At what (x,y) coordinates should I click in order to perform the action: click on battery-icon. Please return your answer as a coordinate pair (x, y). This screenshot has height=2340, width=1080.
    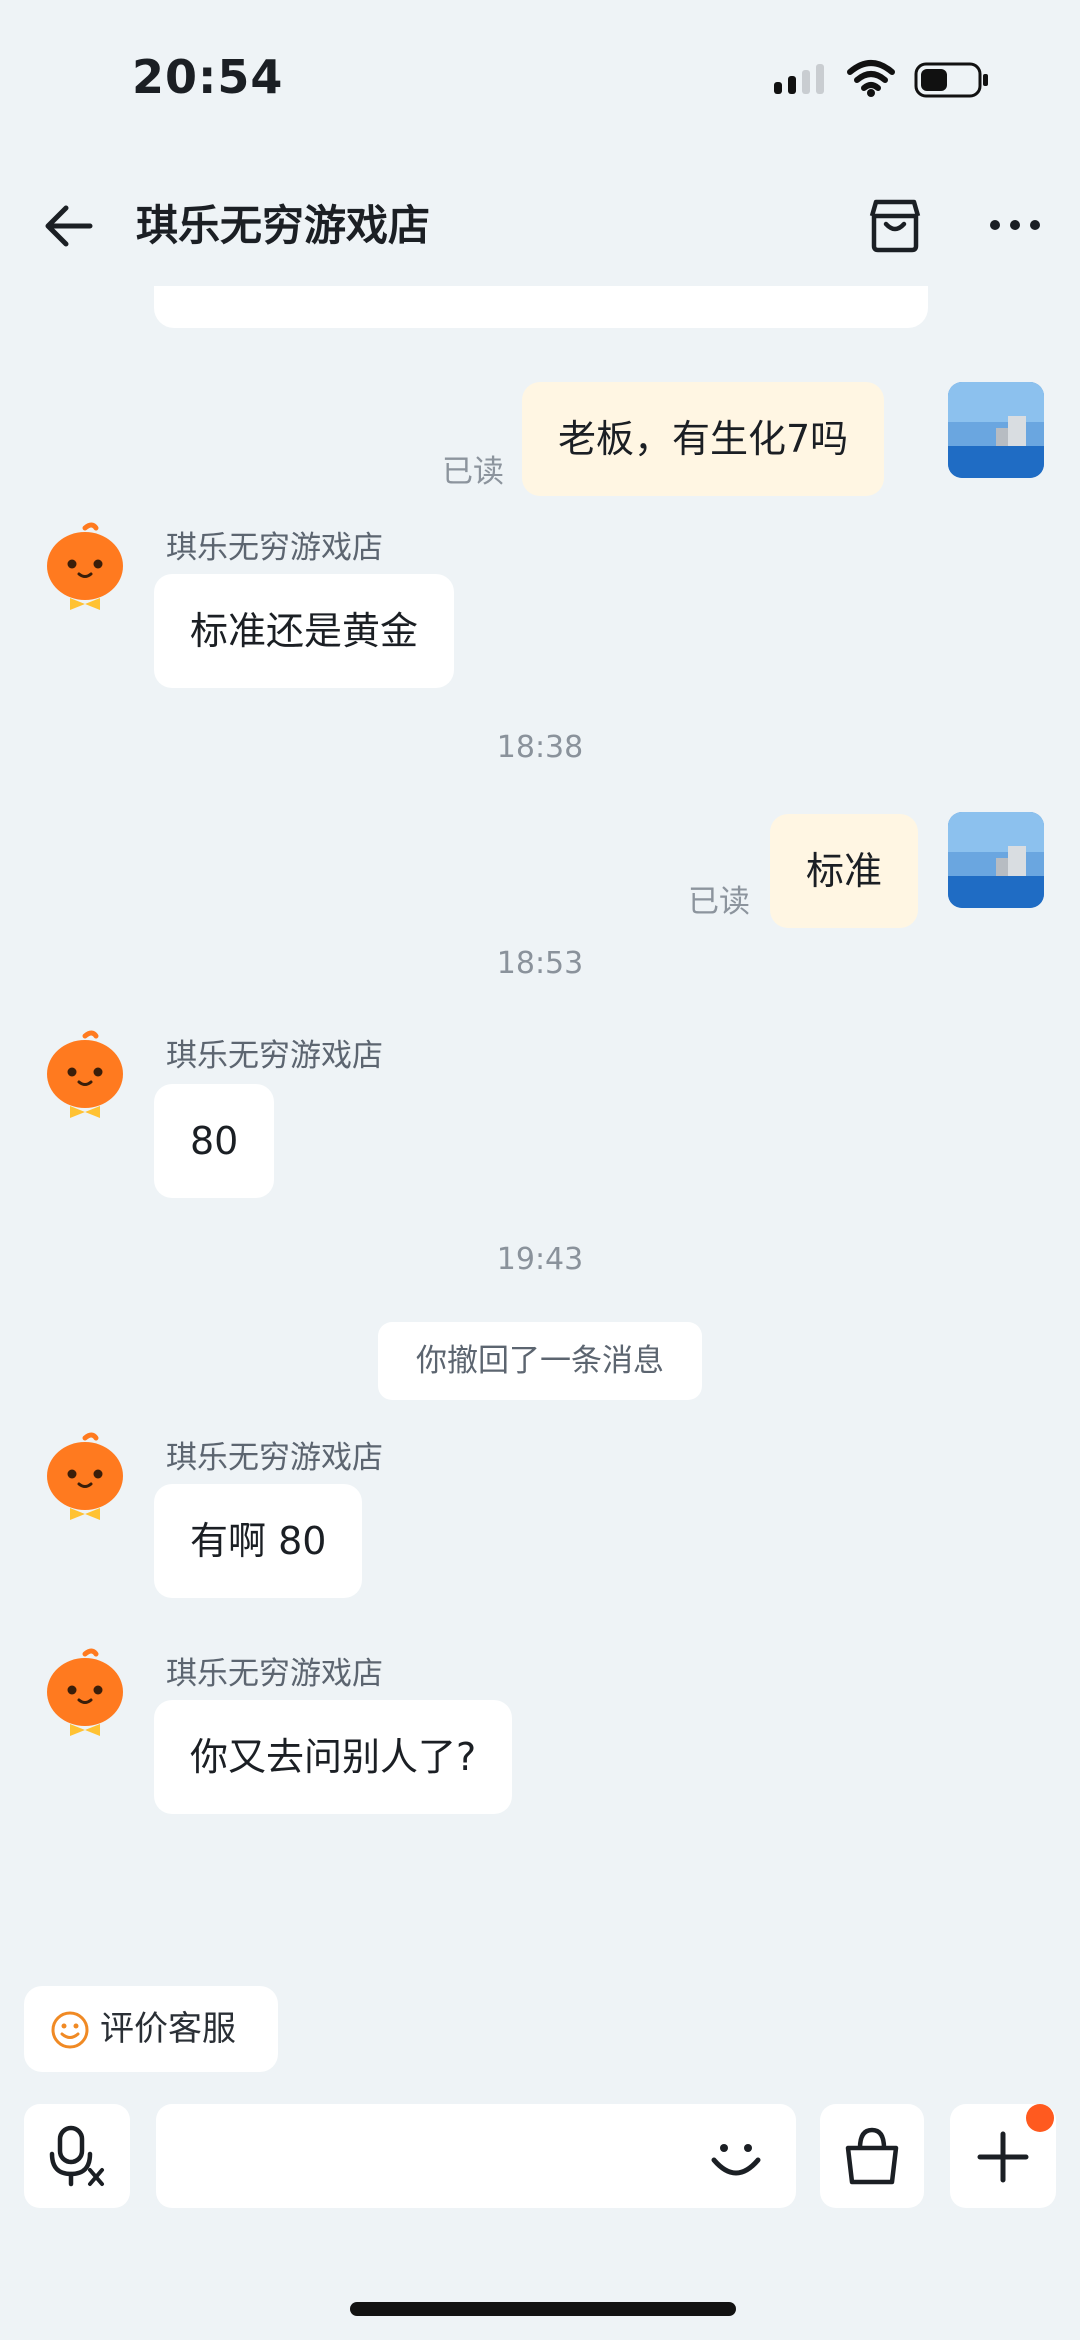
    Looking at the image, I should click on (951, 80).